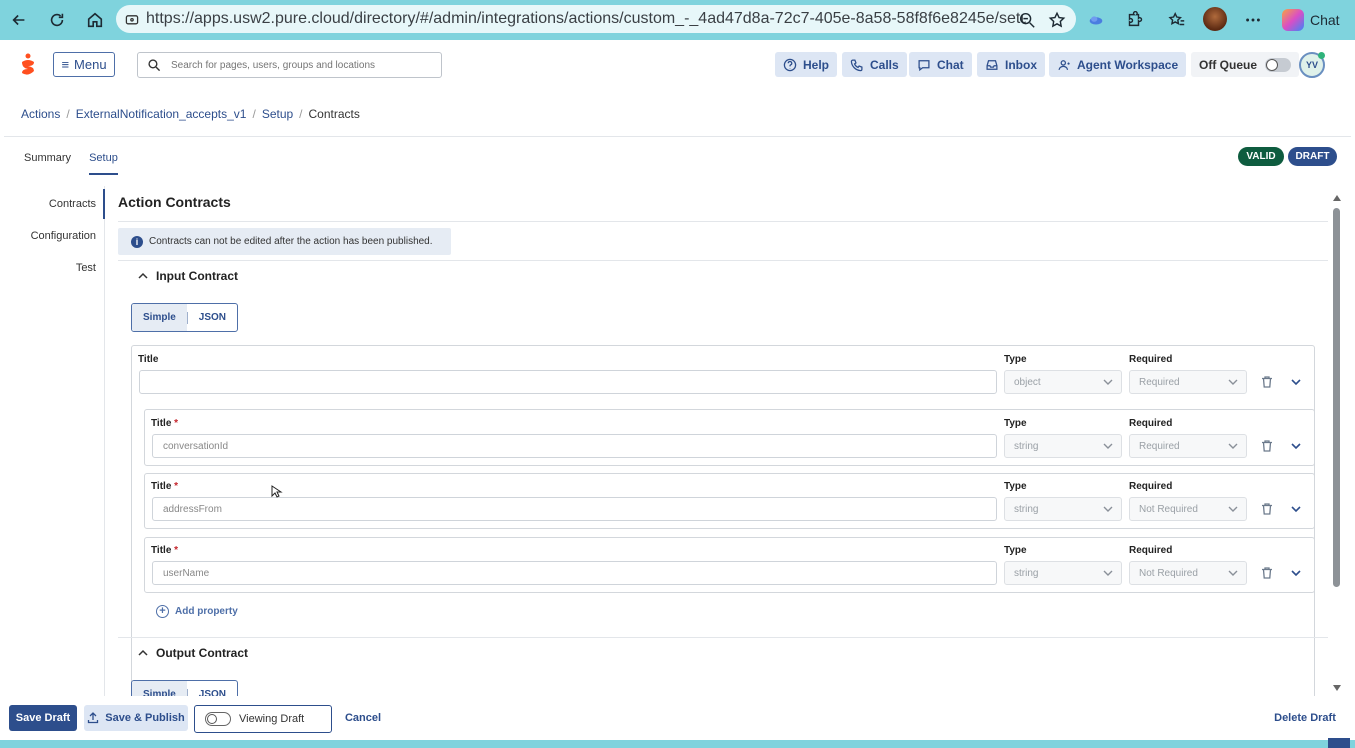 Image resolution: width=1355 pixels, height=748 pixels. I want to click on add-property-label: Add property, so click(206, 611).